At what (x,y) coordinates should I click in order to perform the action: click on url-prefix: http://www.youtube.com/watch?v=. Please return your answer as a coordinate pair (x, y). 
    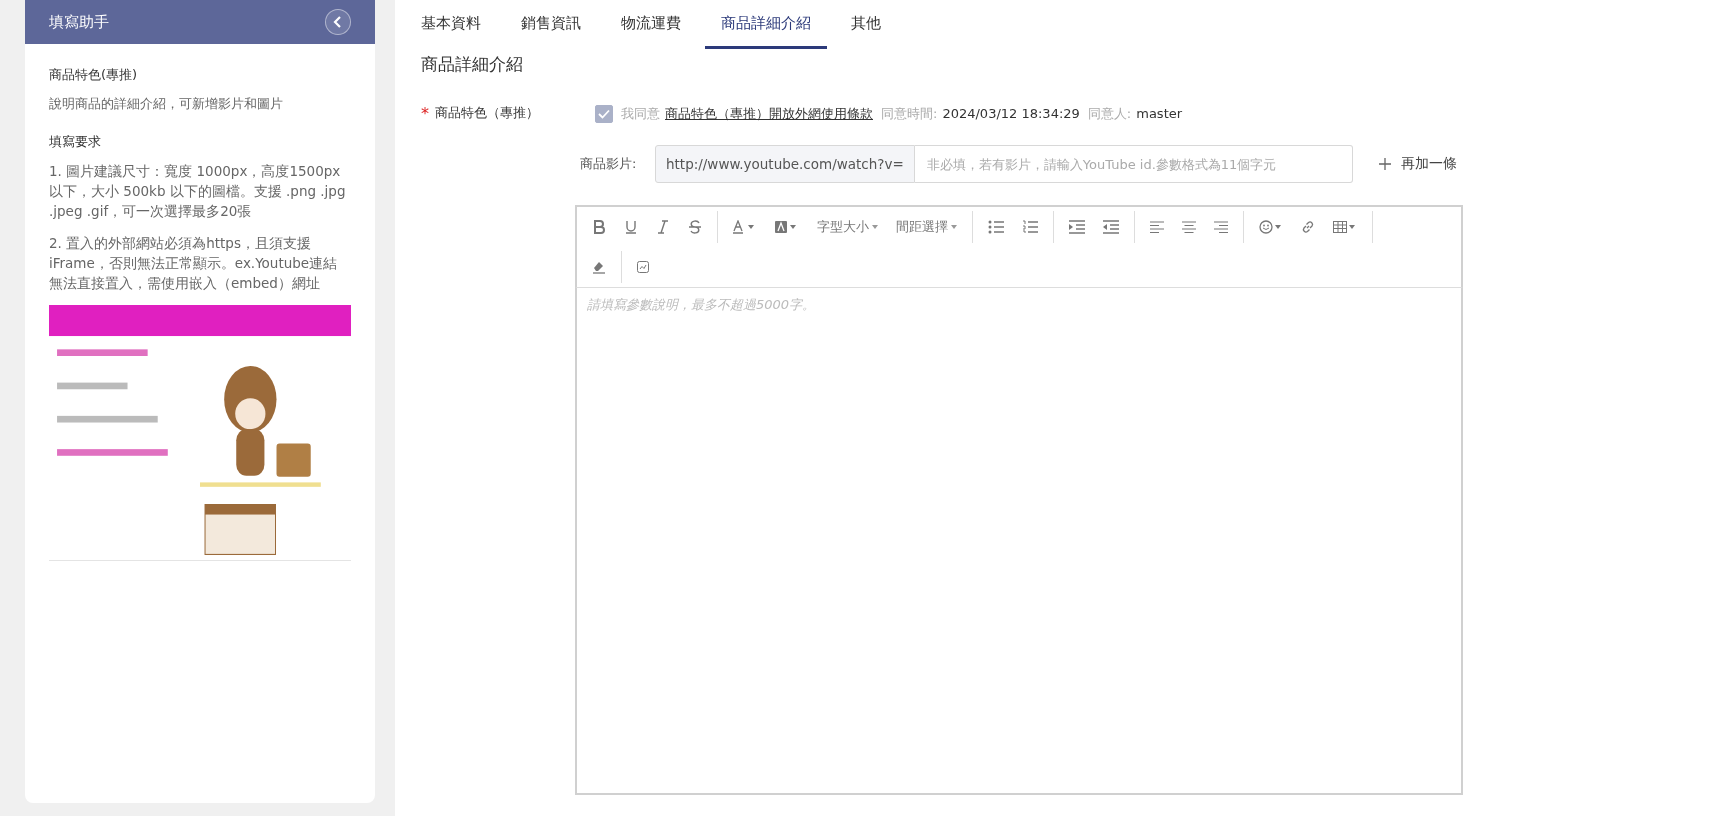
    Looking at the image, I should click on (785, 164).